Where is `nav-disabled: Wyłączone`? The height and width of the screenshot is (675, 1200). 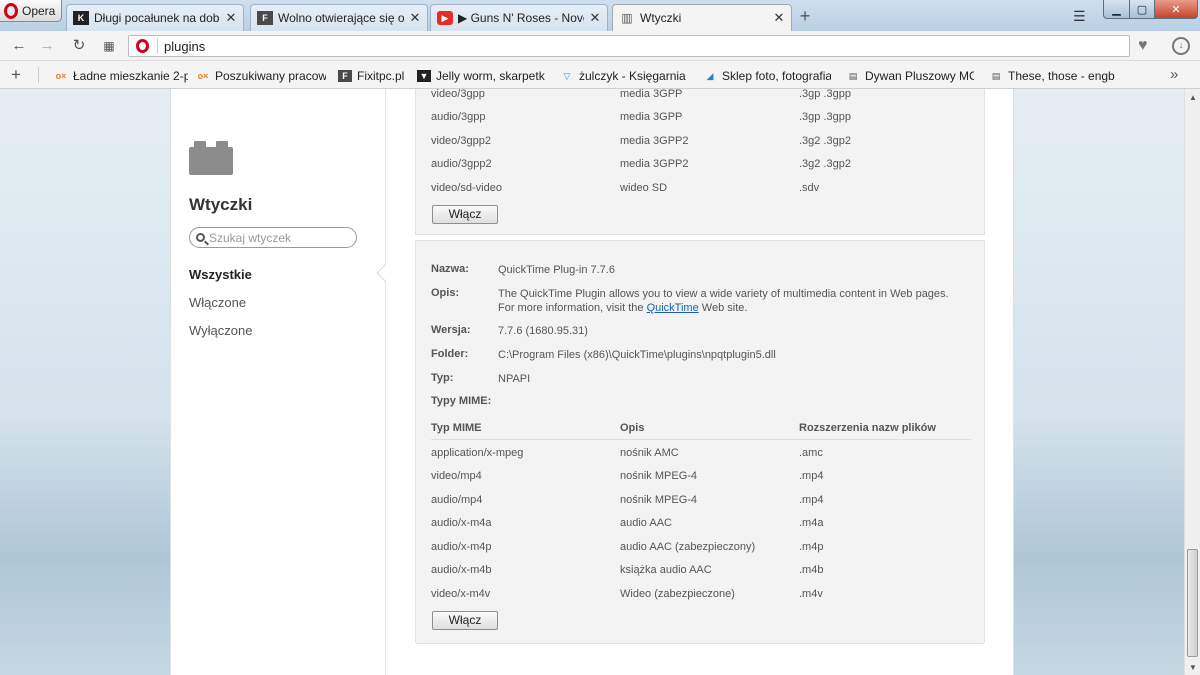 nav-disabled: Wyłączone is located at coordinates (220, 330).